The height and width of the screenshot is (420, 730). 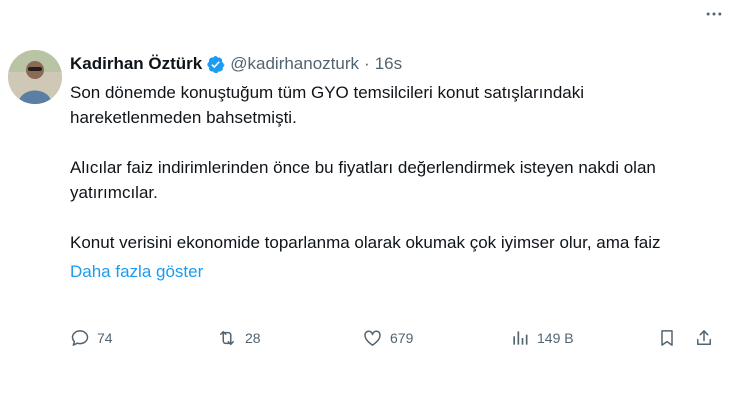 What do you see at coordinates (372, 338) in the screenshot?
I see `like-icon` at bounding box center [372, 338].